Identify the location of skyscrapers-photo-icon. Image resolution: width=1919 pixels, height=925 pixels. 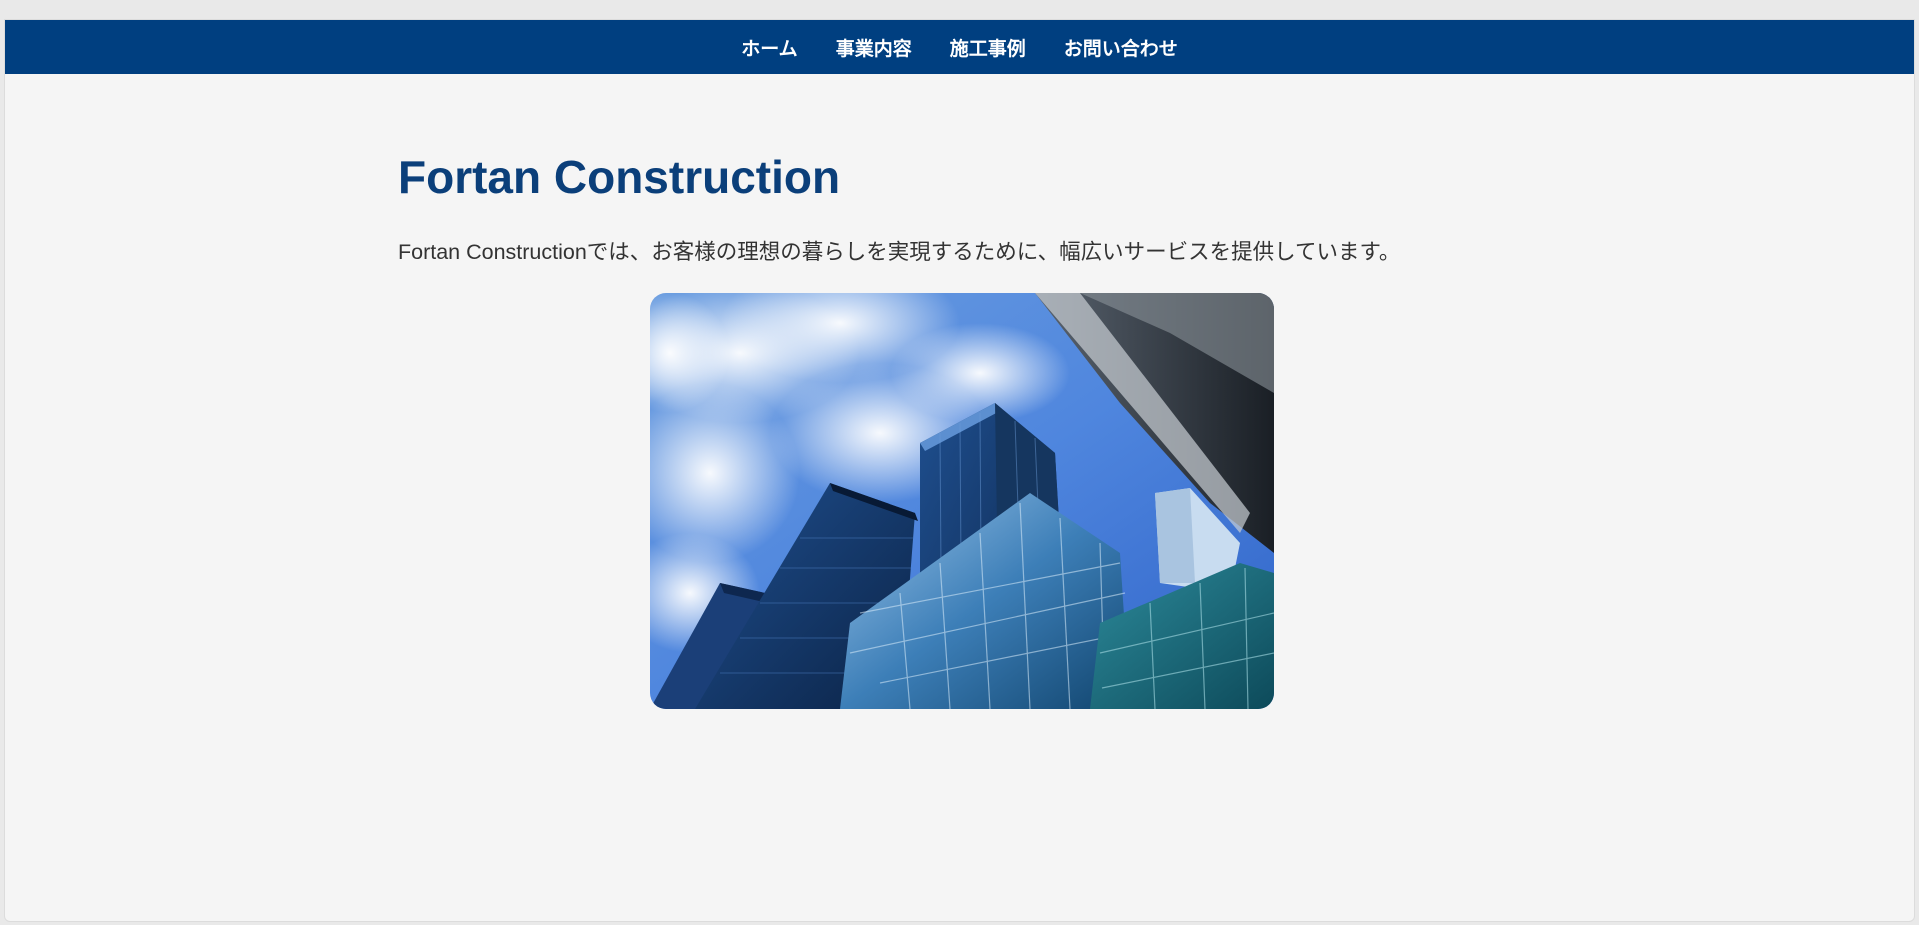
(962, 501).